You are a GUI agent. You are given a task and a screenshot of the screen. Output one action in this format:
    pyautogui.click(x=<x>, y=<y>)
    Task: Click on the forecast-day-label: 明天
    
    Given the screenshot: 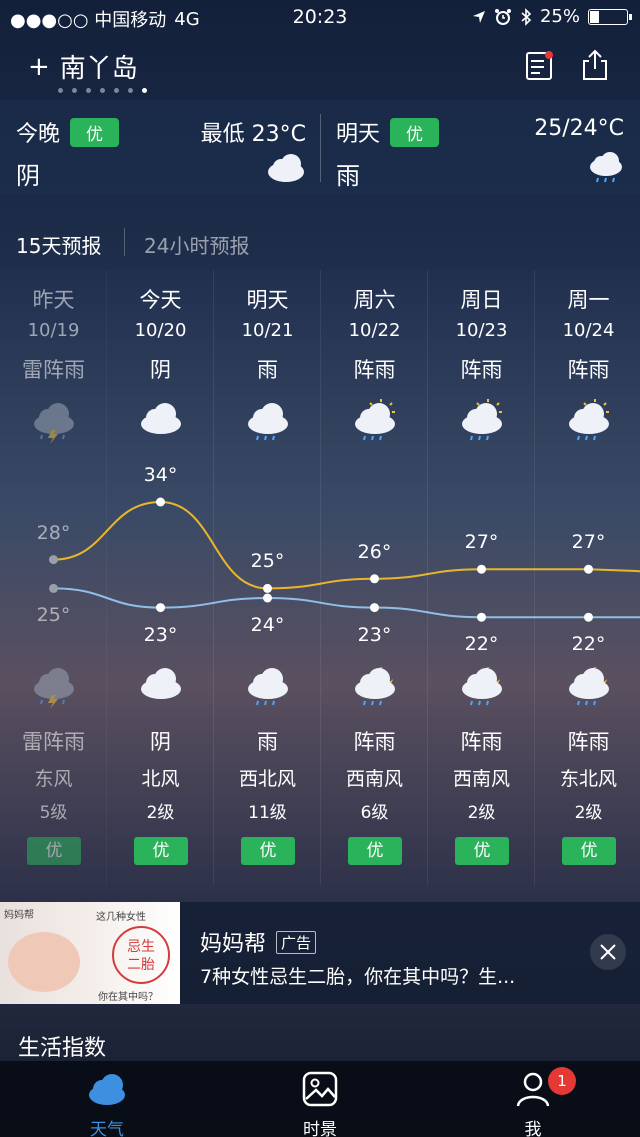 What is the action you would take?
    pyautogui.click(x=267, y=300)
    